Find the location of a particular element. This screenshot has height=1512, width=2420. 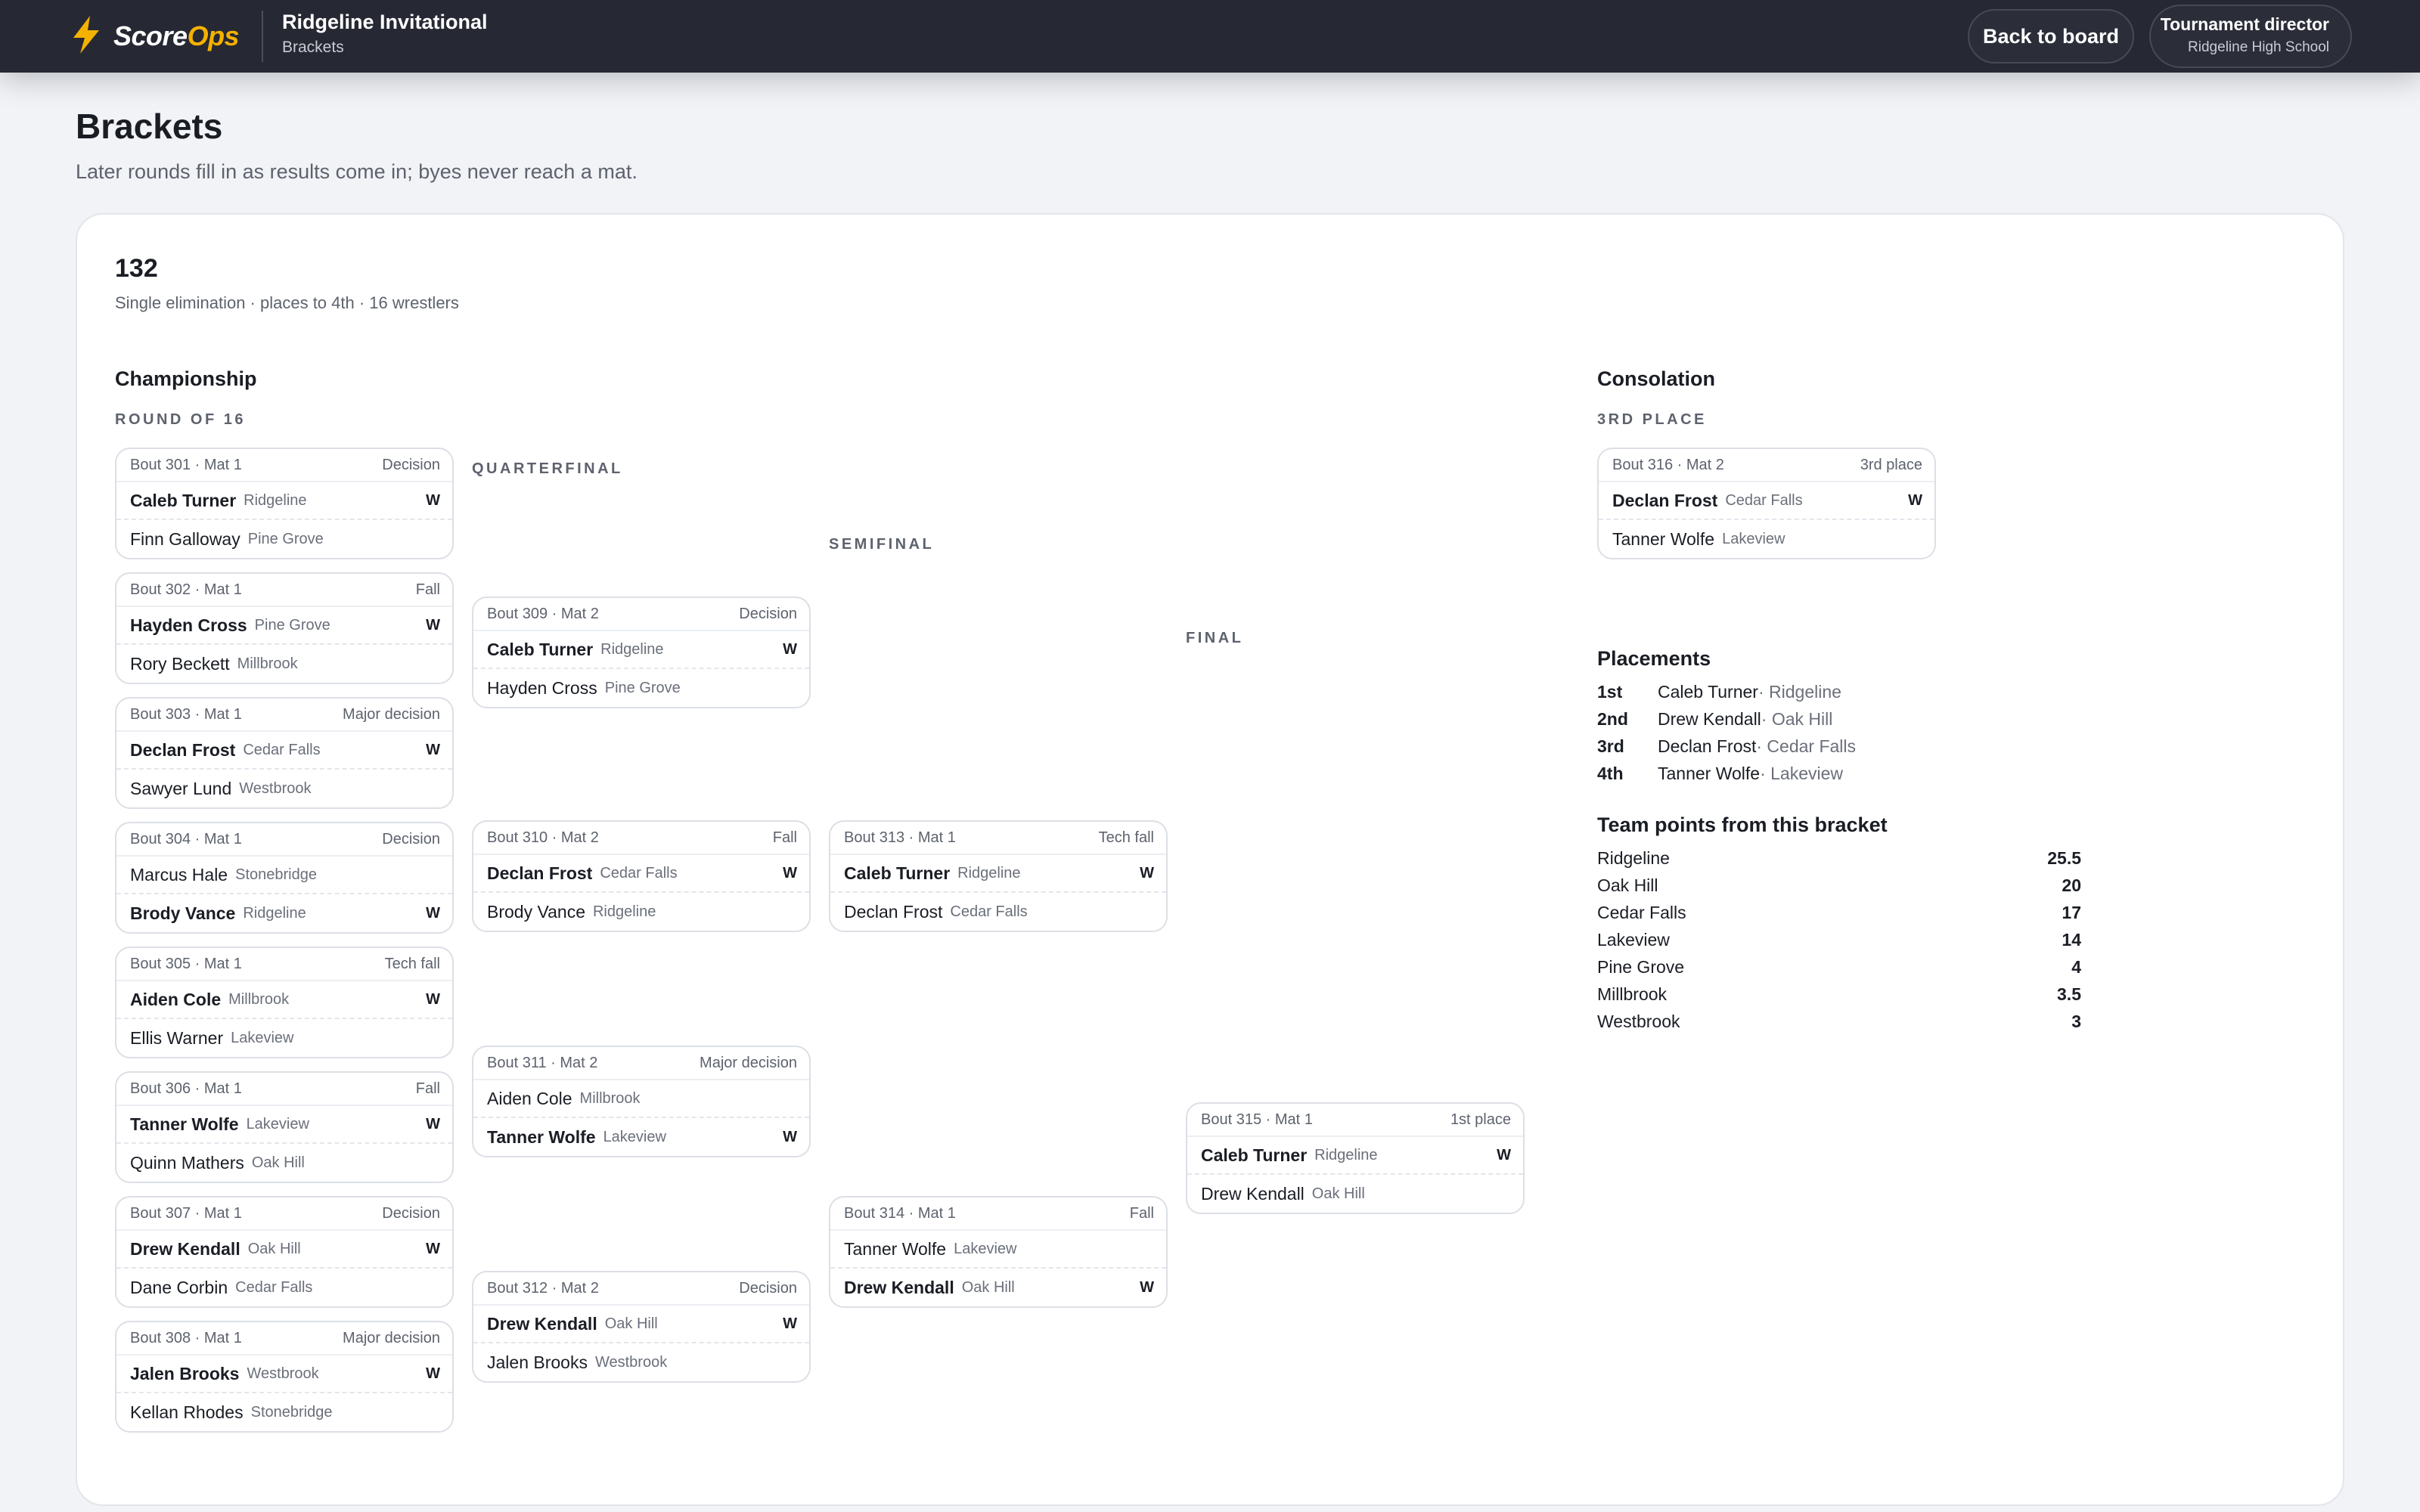

wrestler-name: Quinn Mathers is located at coordinates (187, 1162).